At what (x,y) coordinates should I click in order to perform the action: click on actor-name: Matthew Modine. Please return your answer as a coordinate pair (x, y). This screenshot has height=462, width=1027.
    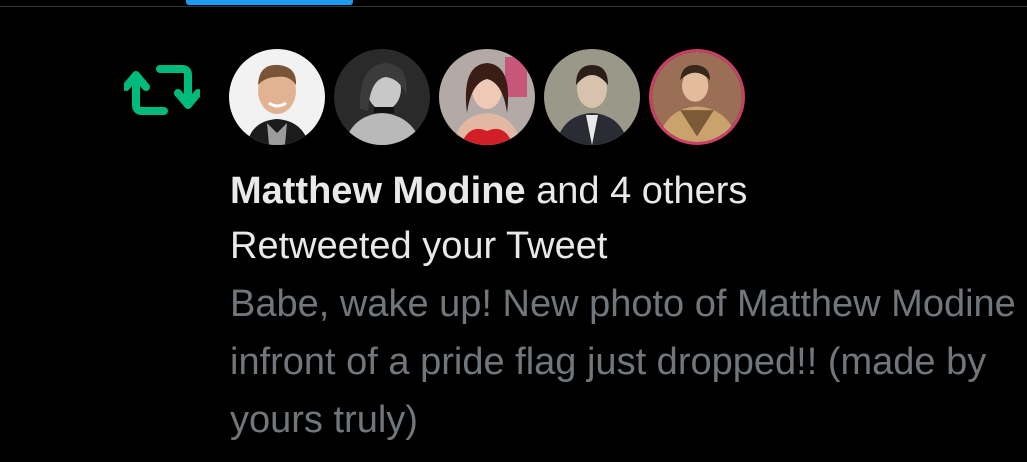
    Looking at the image, I should click on (378, 191).